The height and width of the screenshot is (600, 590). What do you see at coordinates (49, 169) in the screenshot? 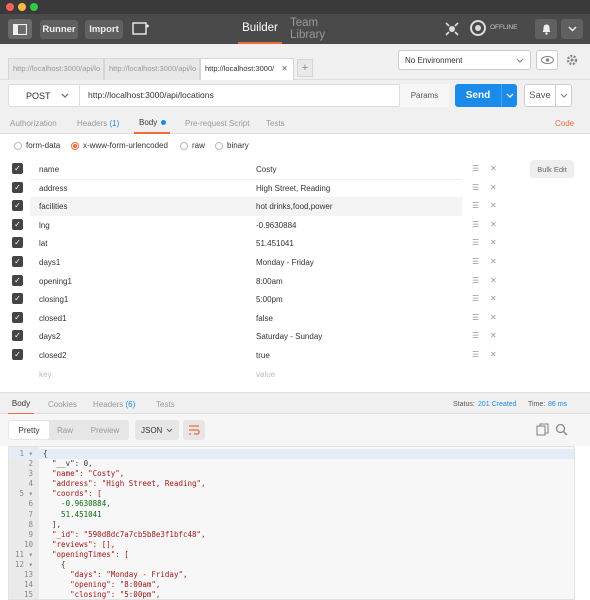
I see `param-key: name` at bounding box center [49, 169].